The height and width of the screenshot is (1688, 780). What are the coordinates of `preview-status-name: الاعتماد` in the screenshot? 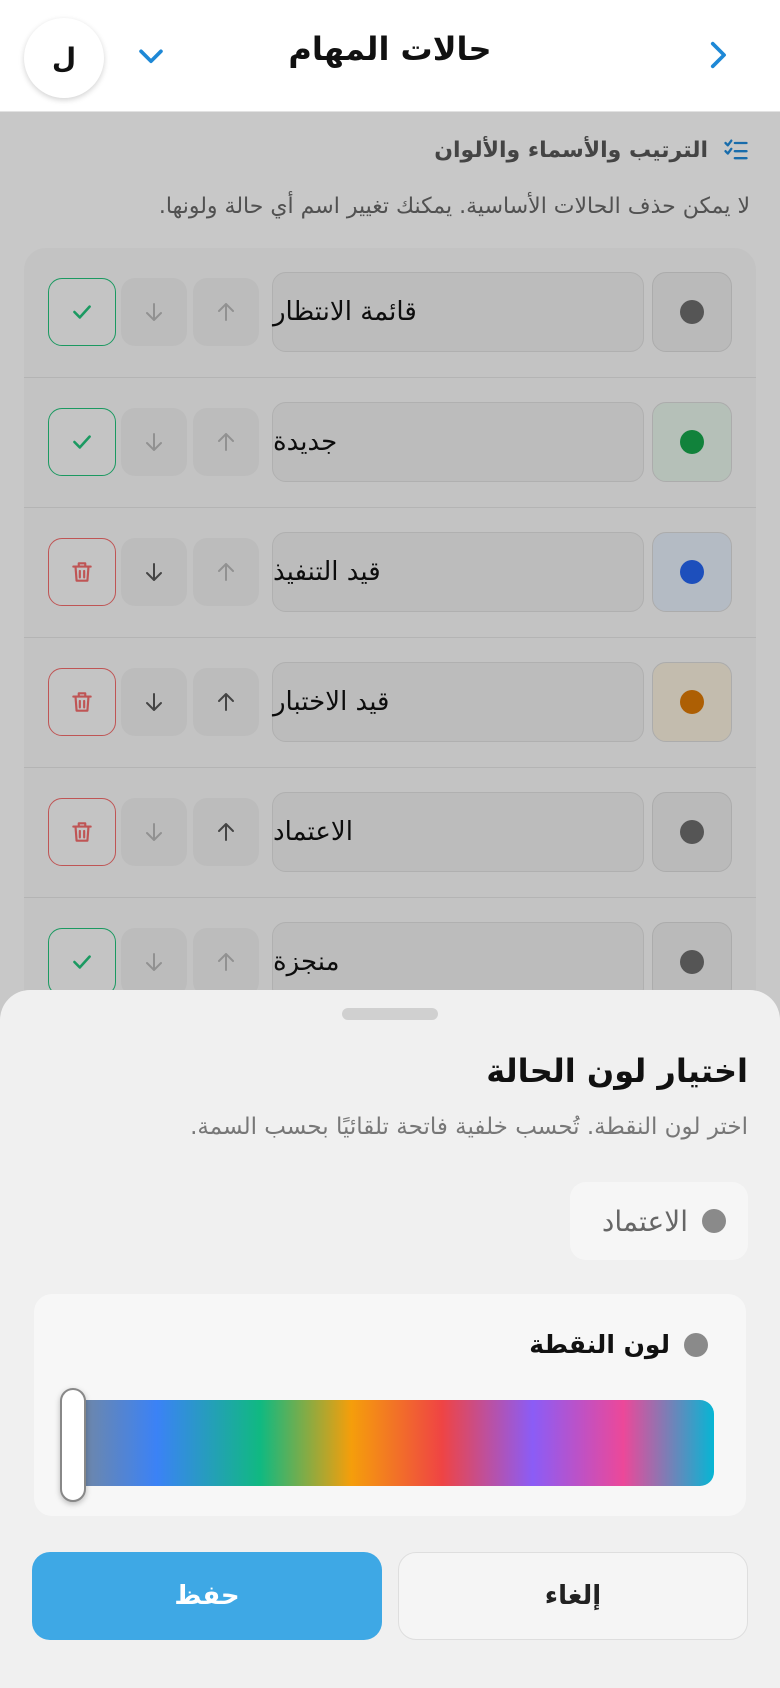 It's located at (644, 1221).